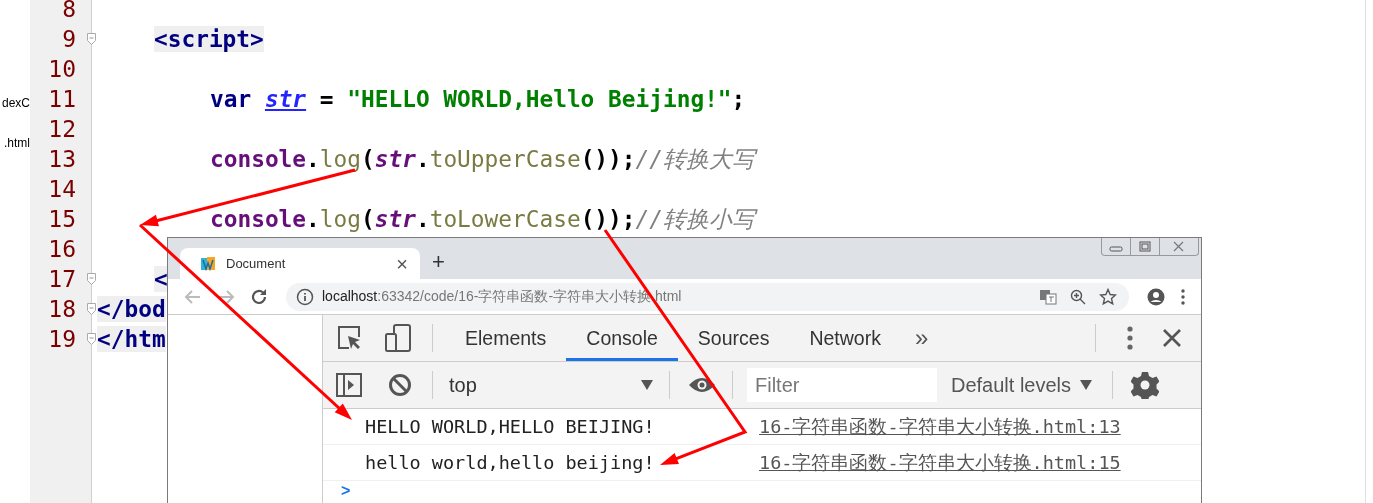 Image resolution: width=1373 pixels, height=503 pixels. I want to click on settings-icon, so click(1145, 385).